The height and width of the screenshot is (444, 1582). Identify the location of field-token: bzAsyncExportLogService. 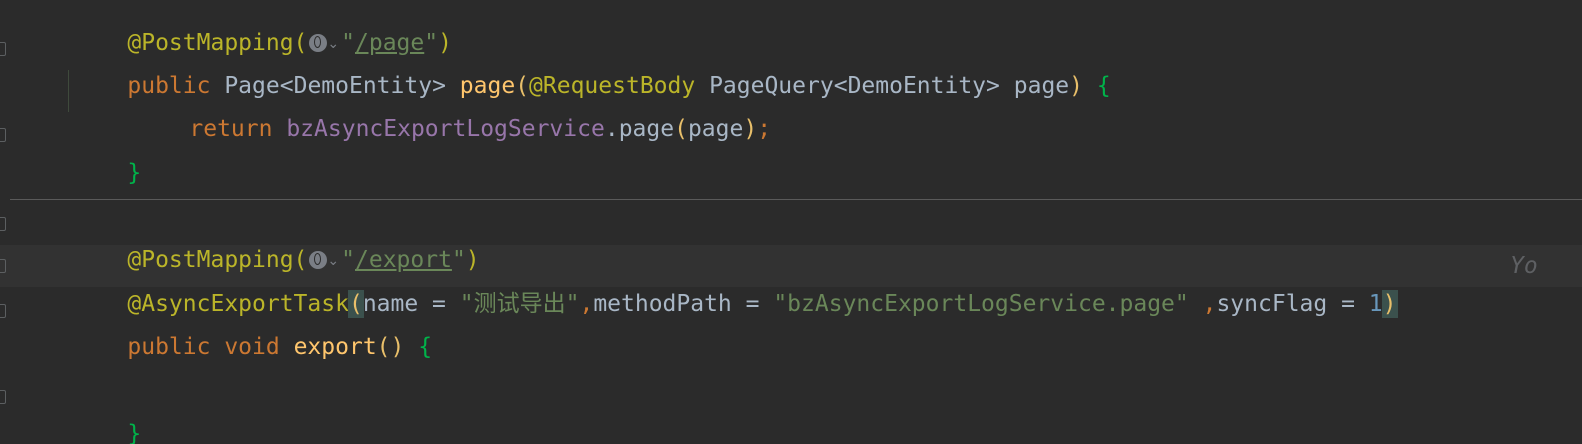
(438, 129).